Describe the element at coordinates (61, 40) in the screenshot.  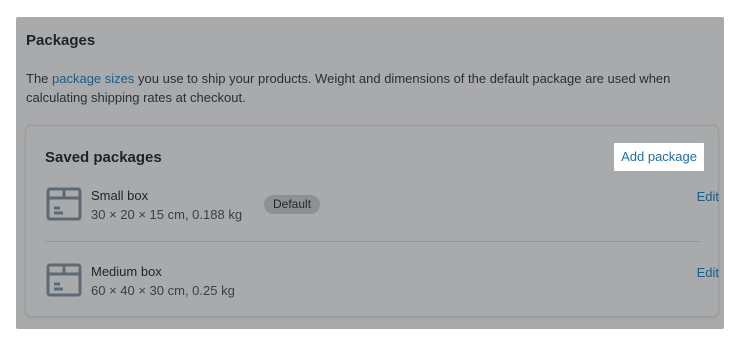
I see `section-title: Packages` at that location.